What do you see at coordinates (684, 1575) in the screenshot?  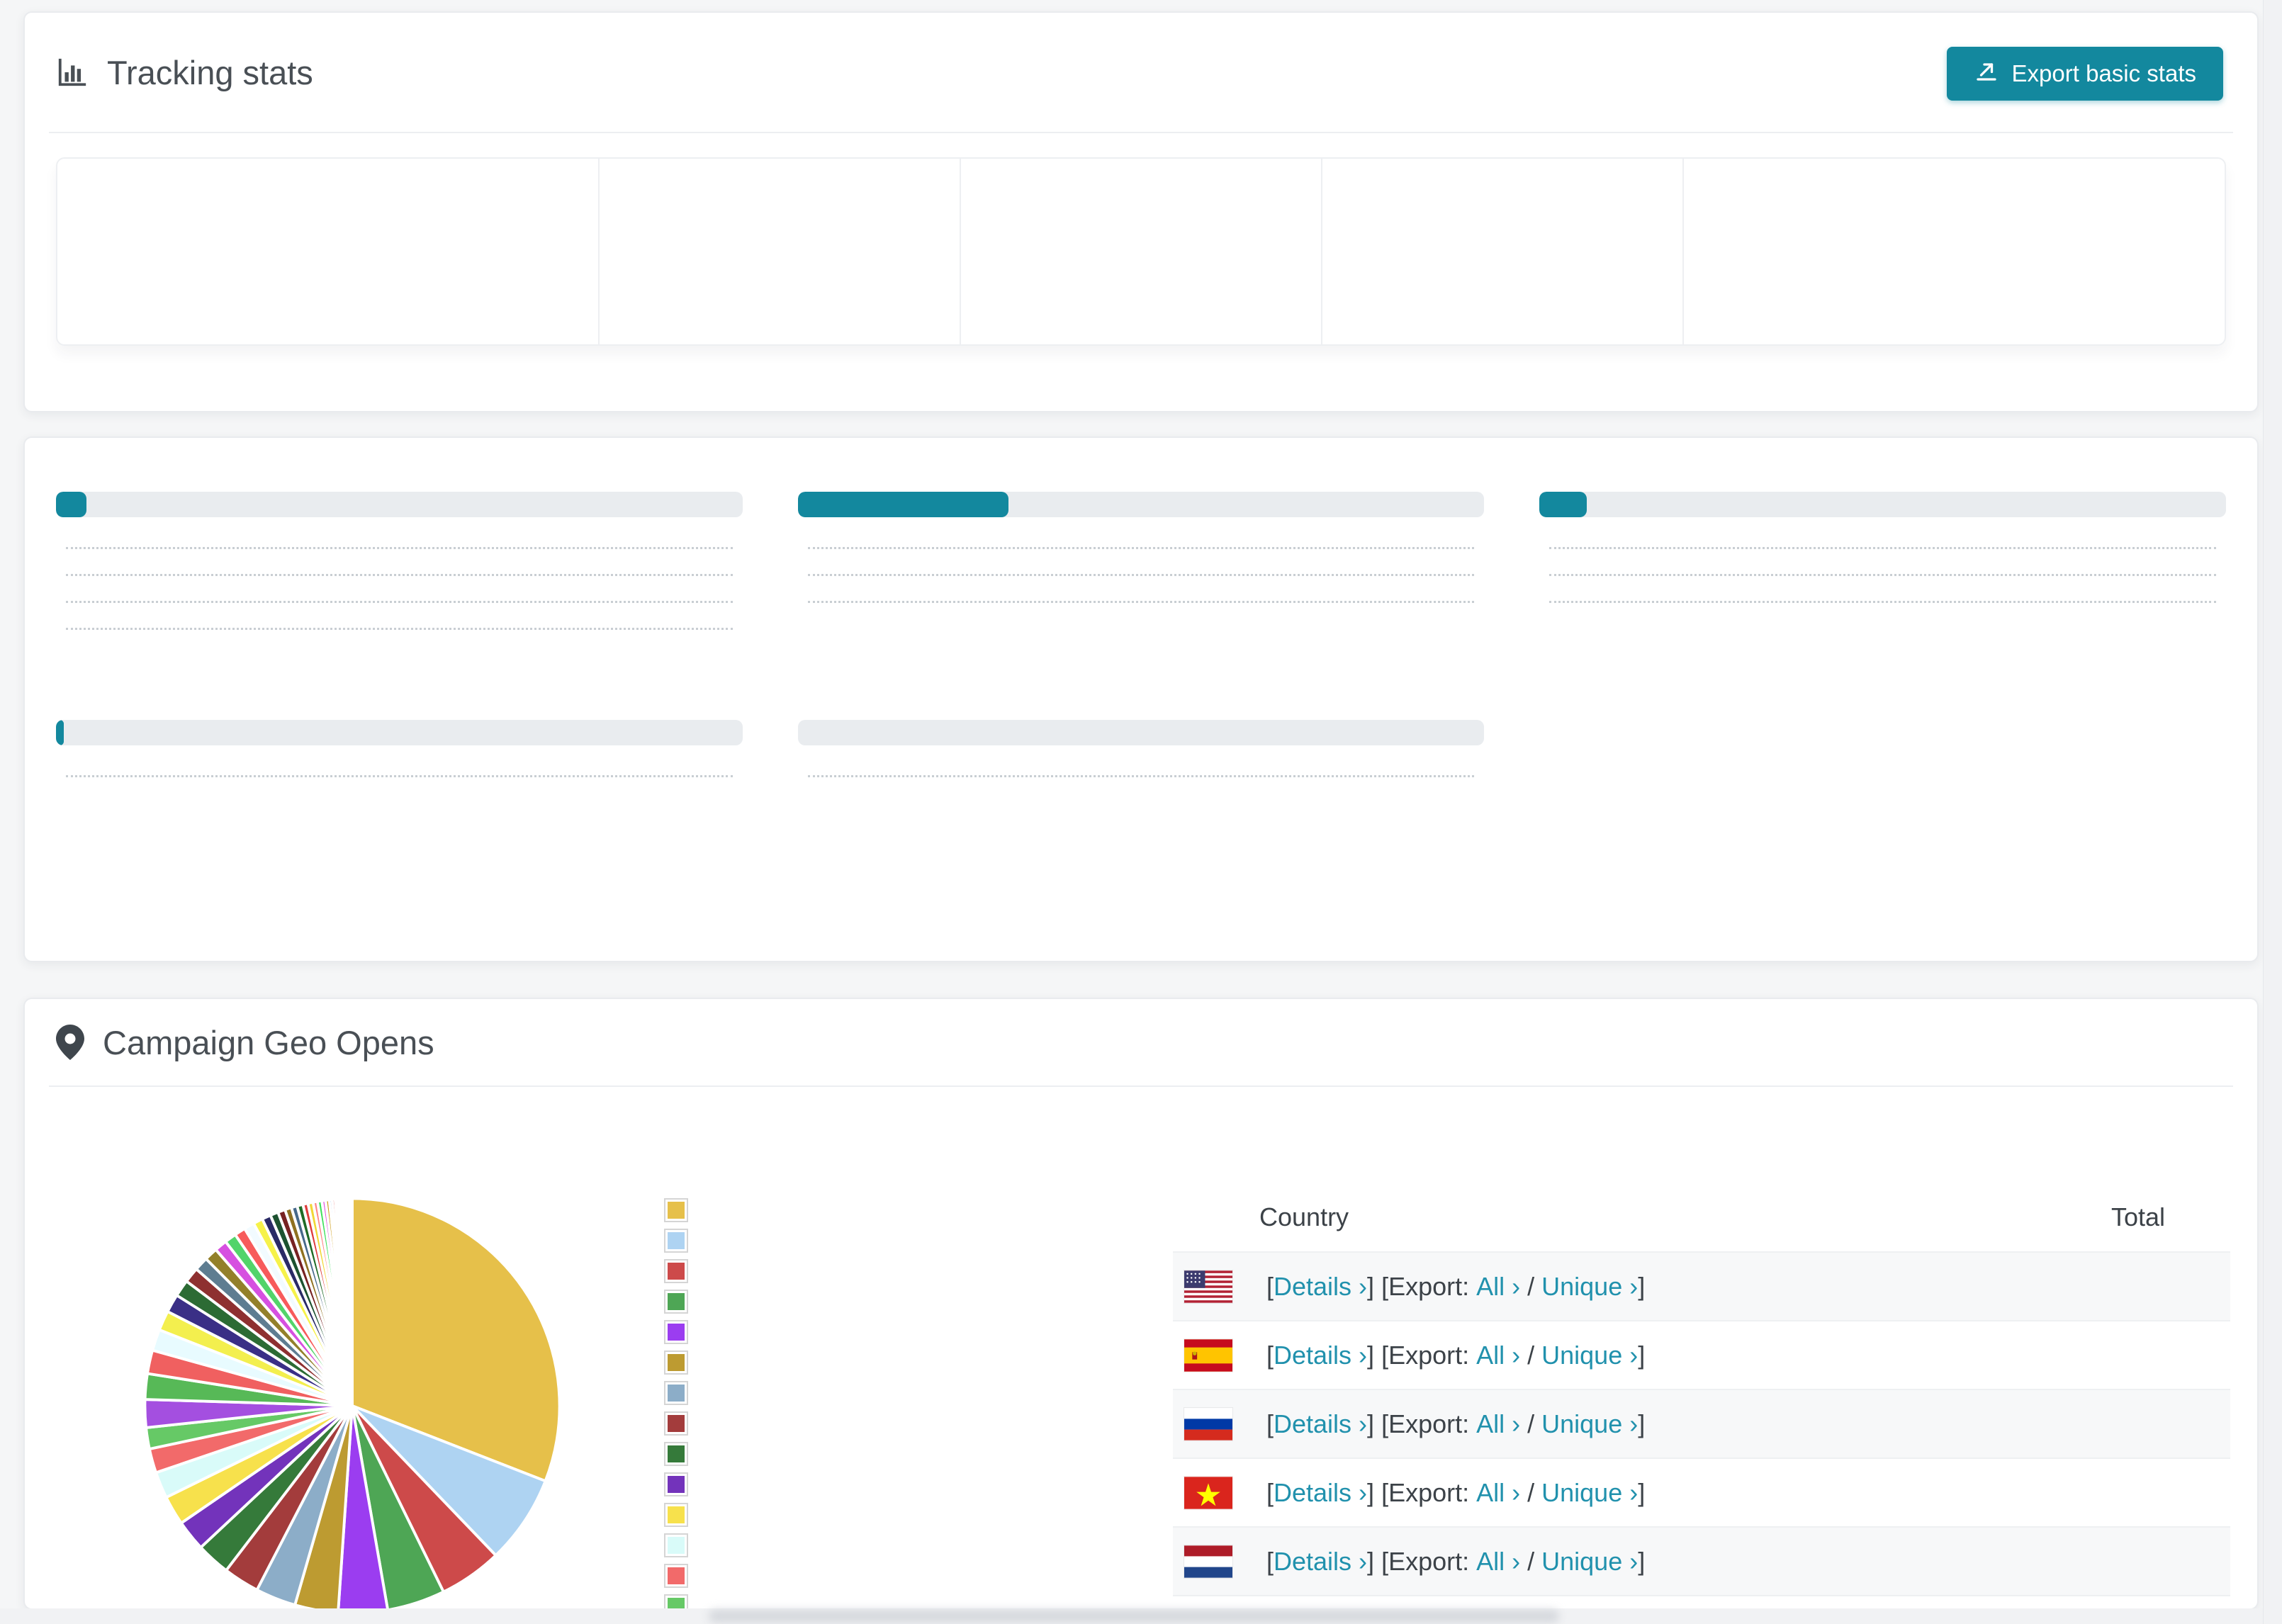 I see `legend-item-brazil` at bounding box center [684, 1575].